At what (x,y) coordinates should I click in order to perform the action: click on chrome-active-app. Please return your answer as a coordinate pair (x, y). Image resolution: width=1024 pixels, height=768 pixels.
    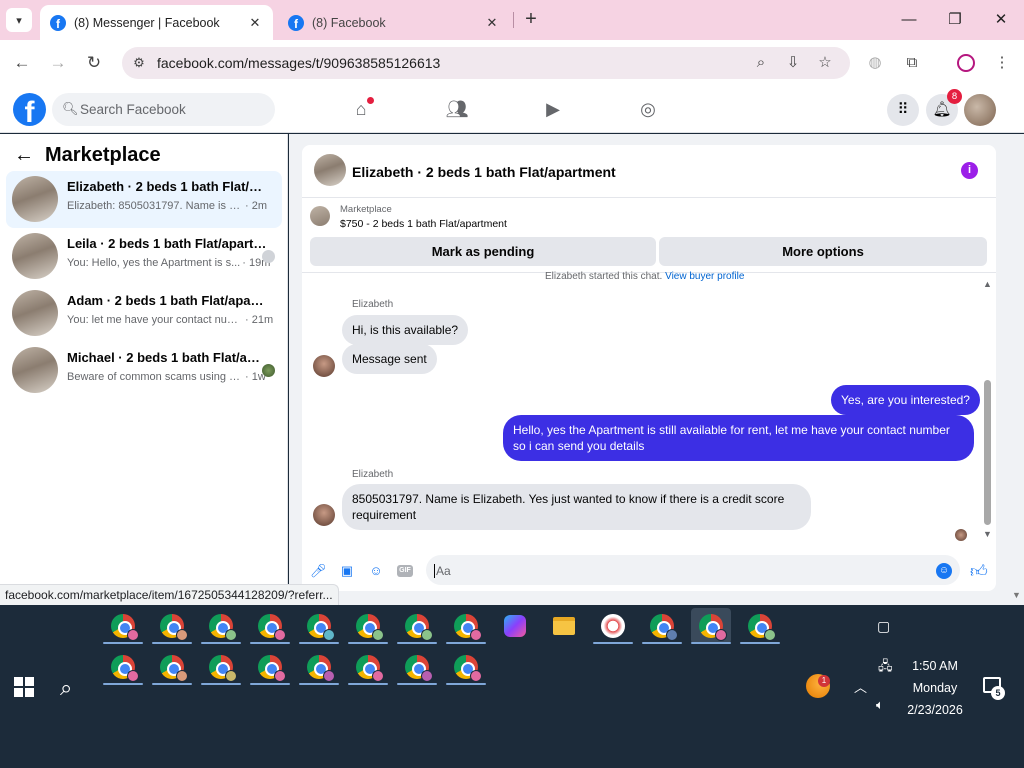
    Looking at the image, I should click on (711, 626).